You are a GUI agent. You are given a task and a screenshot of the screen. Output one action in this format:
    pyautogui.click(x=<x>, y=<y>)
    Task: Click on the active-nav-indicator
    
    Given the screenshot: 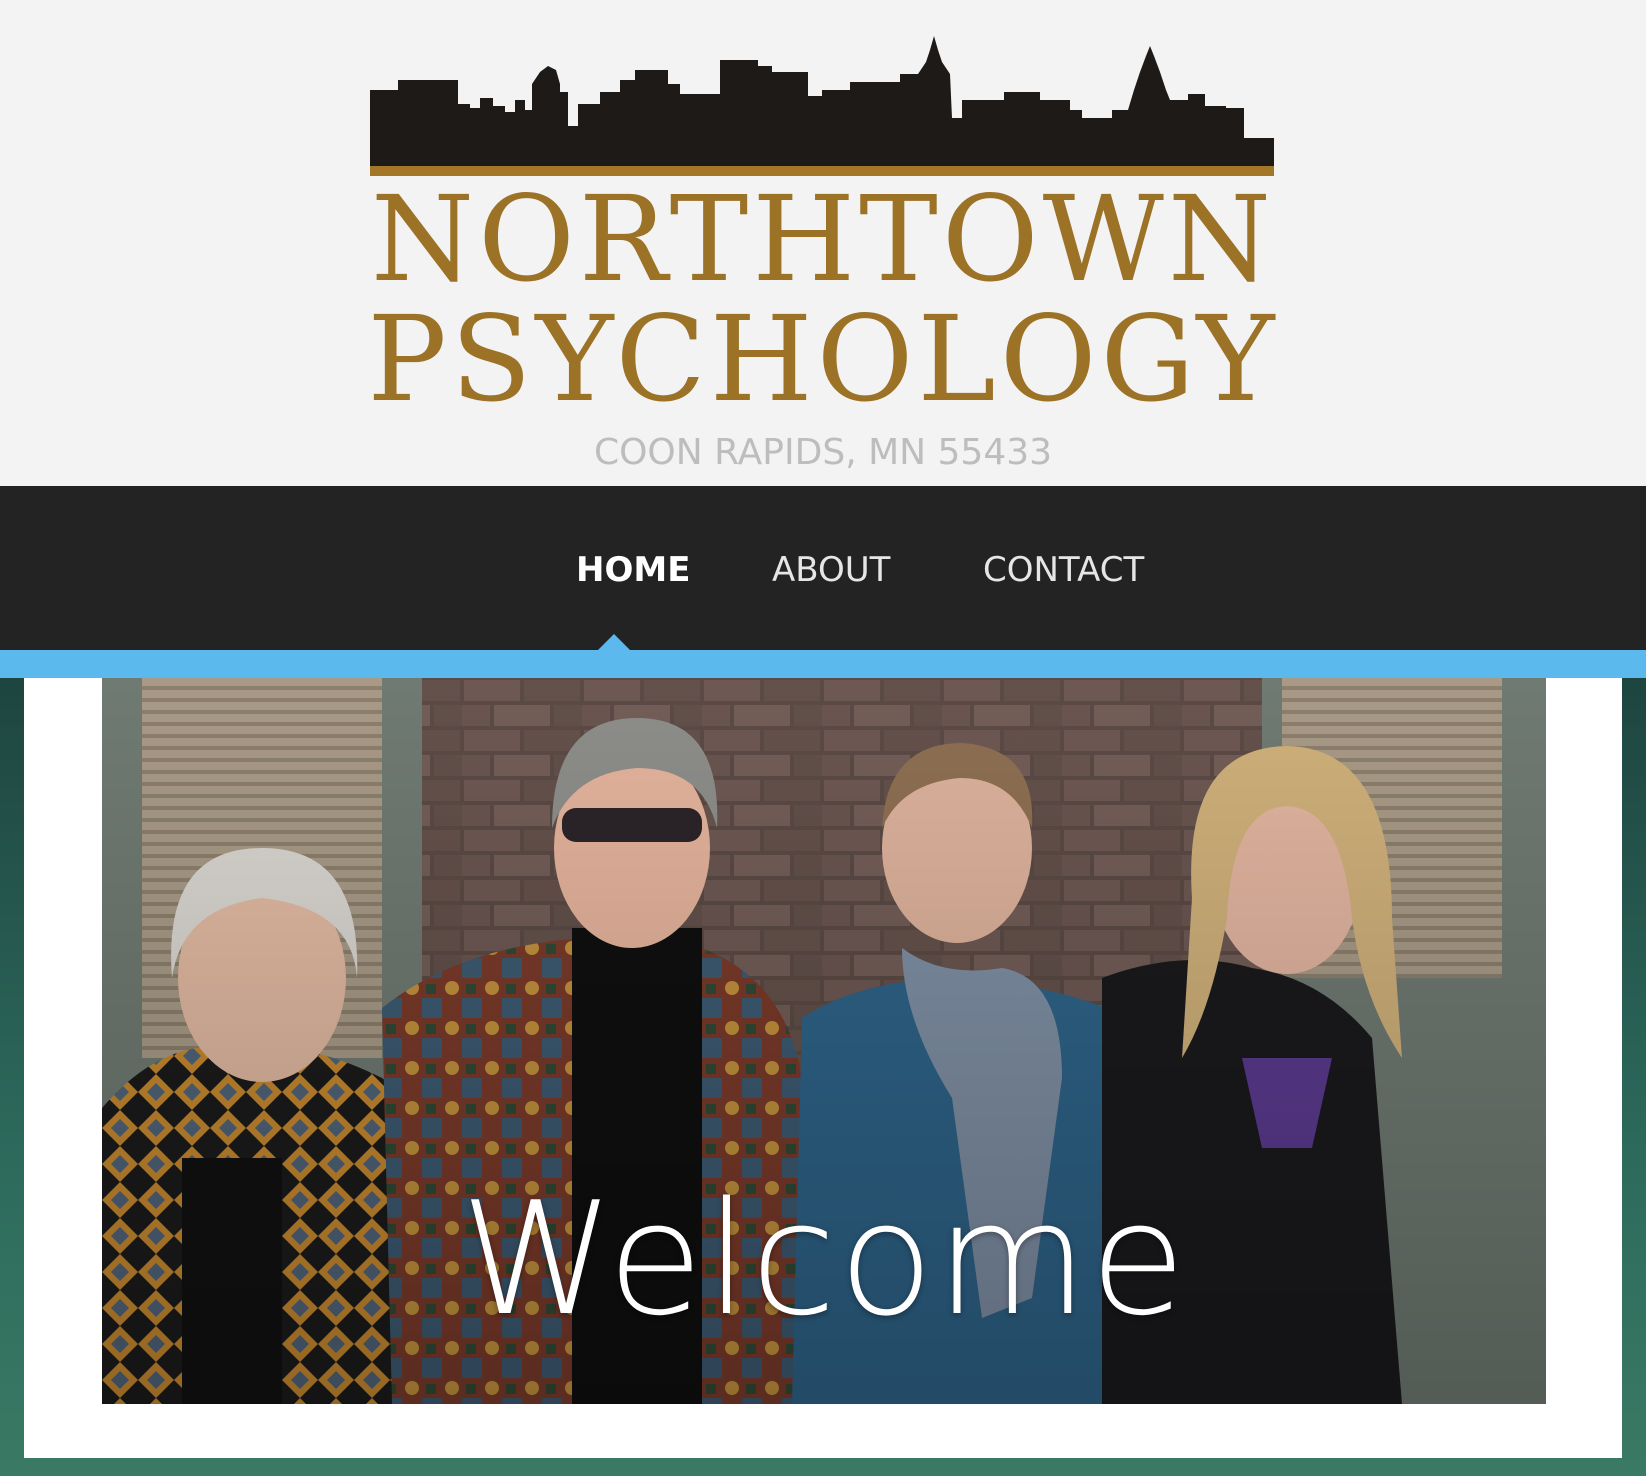 What is the action you would take?
    pyautogui.click(x=614, y=642)
    